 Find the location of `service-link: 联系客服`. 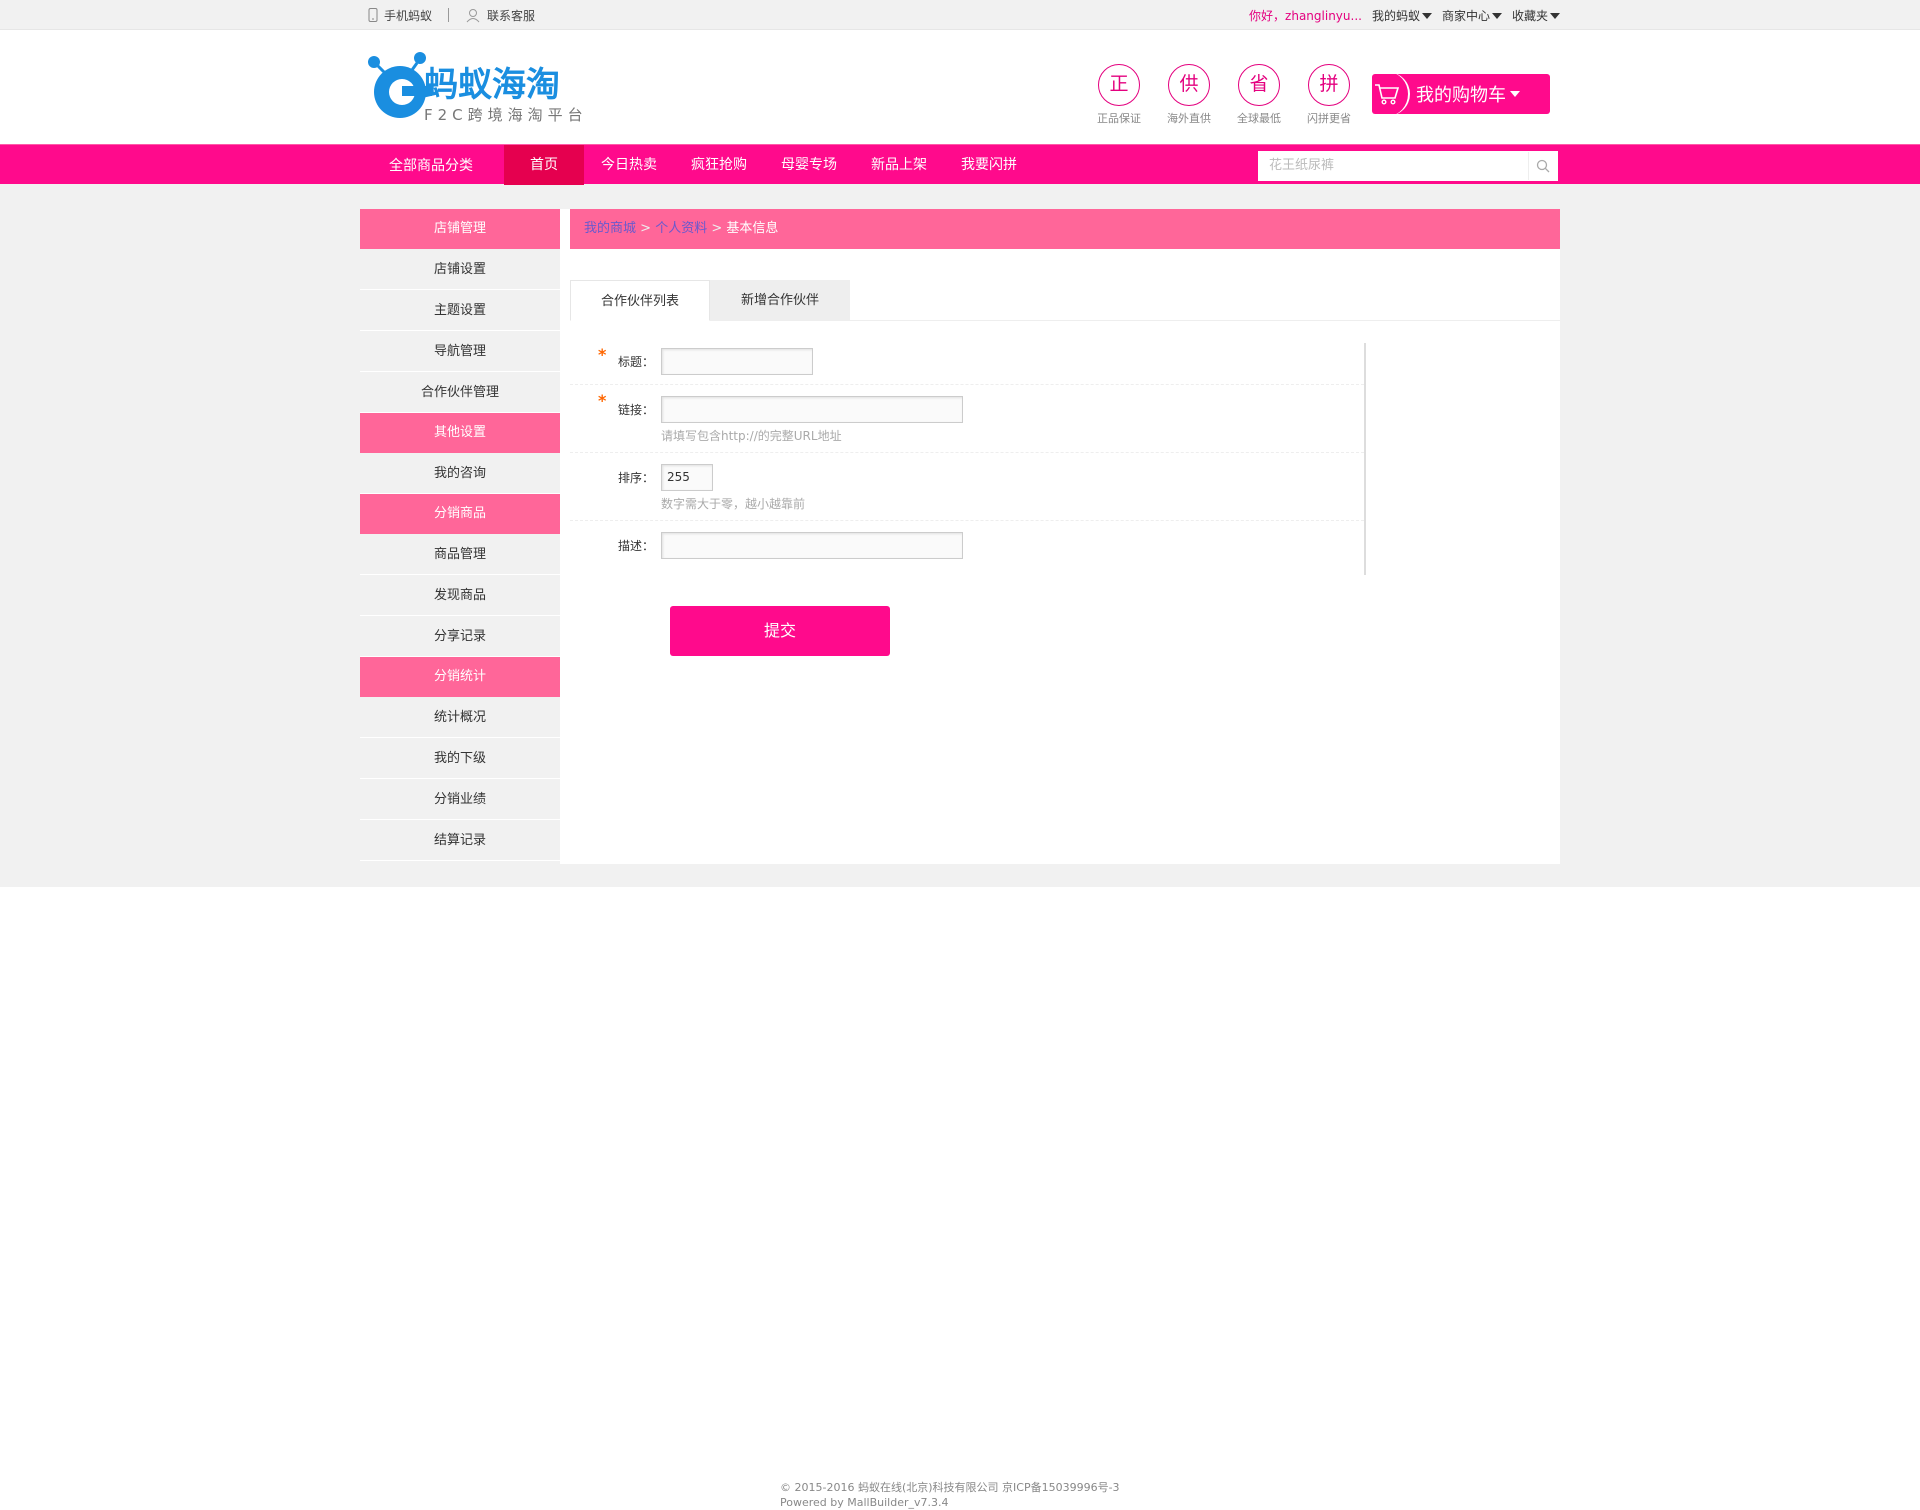

service-link: 联系客服 is located at coordinates (500, 15).